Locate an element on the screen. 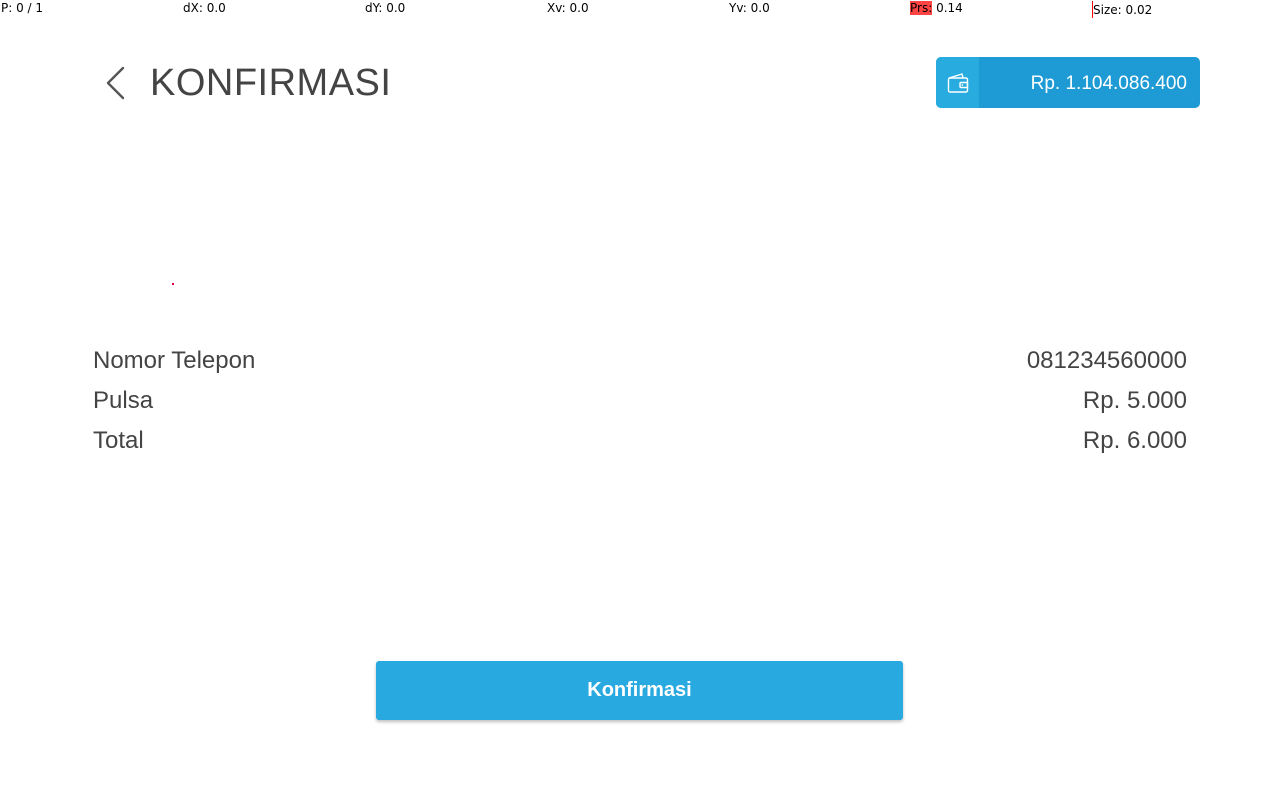  detail-row-pulsa: Pulsa Rp. 5.000 is located at coordinates (640, 402).